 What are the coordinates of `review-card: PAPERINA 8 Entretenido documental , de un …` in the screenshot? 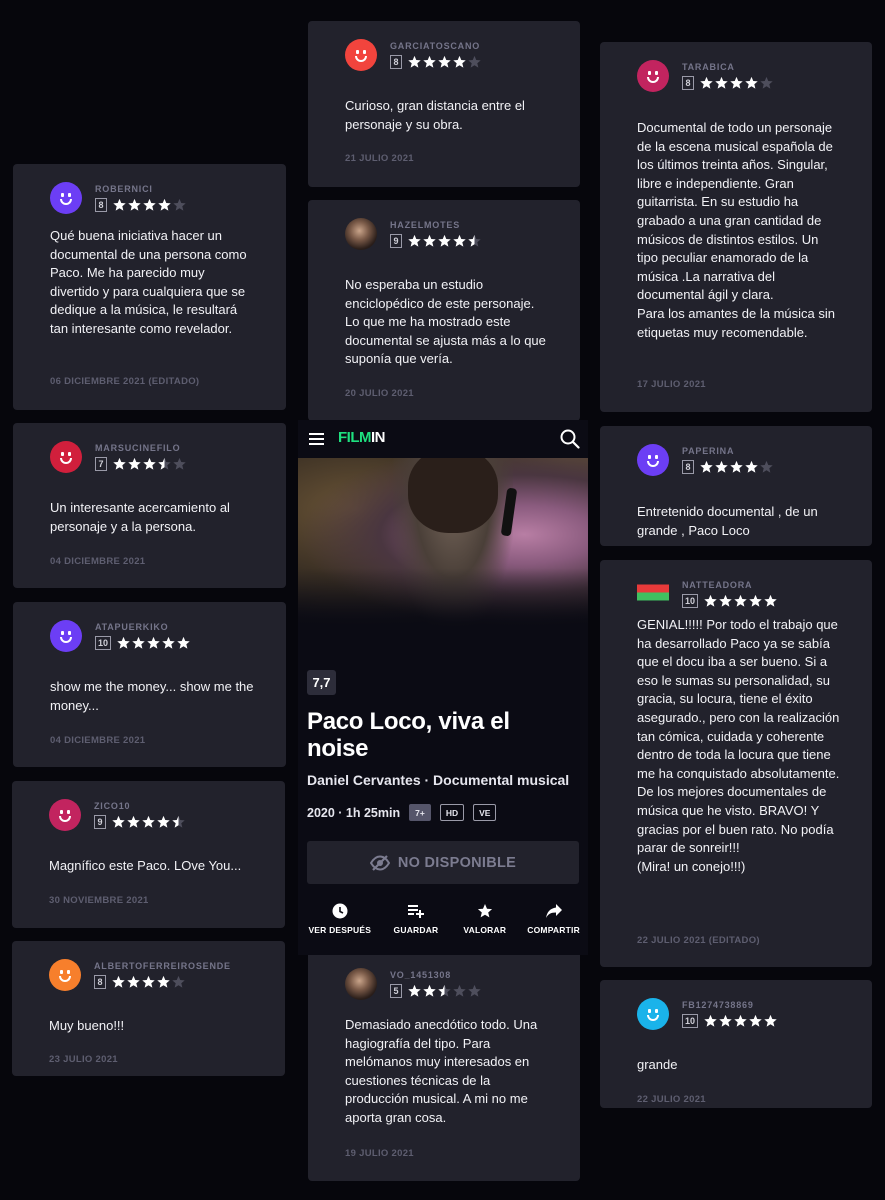 It's located at (736, 486).